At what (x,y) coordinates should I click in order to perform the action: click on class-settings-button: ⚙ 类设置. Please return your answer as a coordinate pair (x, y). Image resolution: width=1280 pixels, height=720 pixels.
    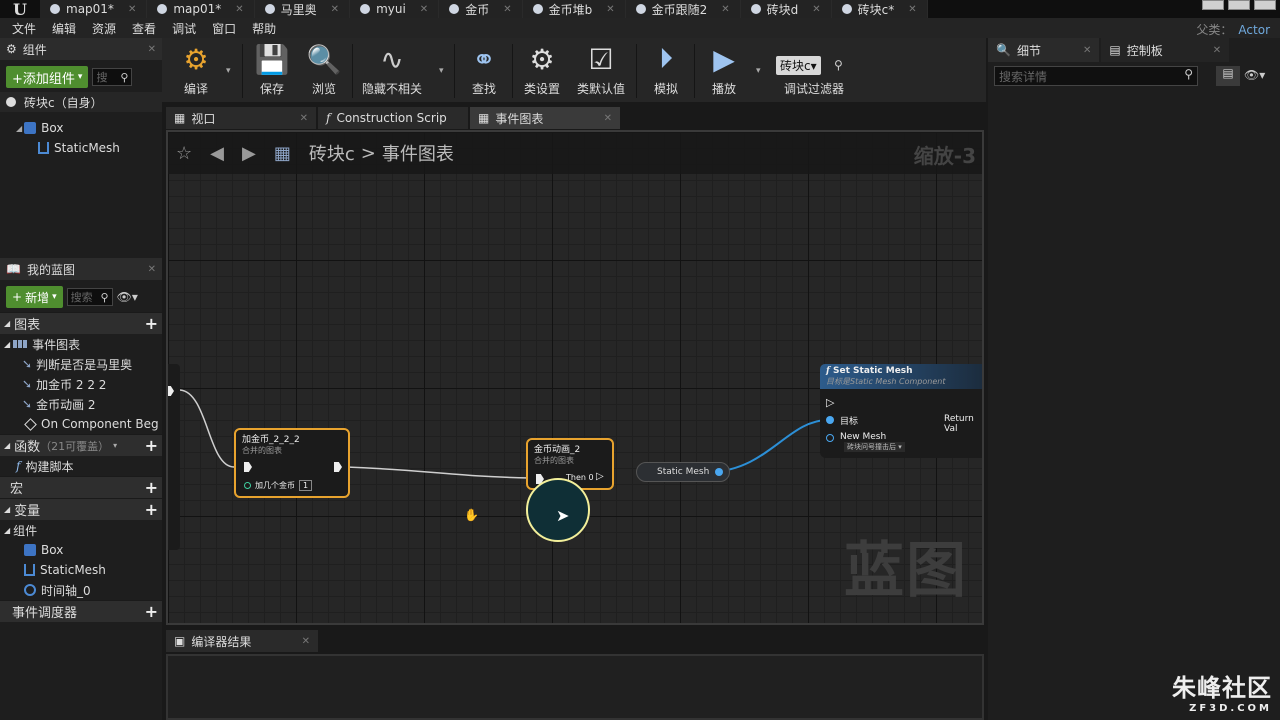
    Looking at the image, I should click on (542, 71).